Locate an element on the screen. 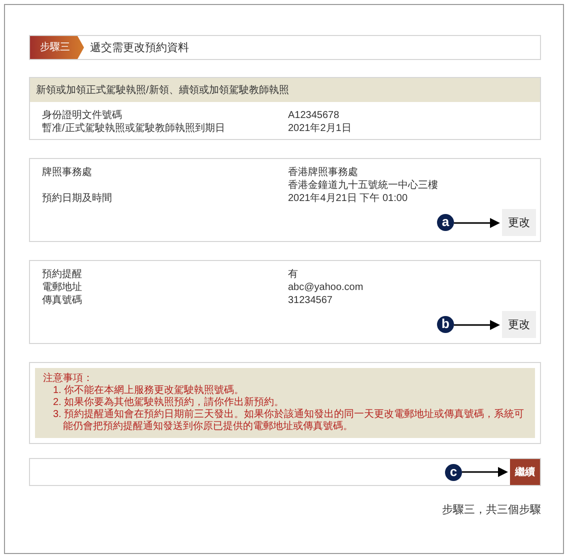 The image size is (568, 558). field-value: 2021年4月21日 下午 01:00 is located at coordinates (348, 198).